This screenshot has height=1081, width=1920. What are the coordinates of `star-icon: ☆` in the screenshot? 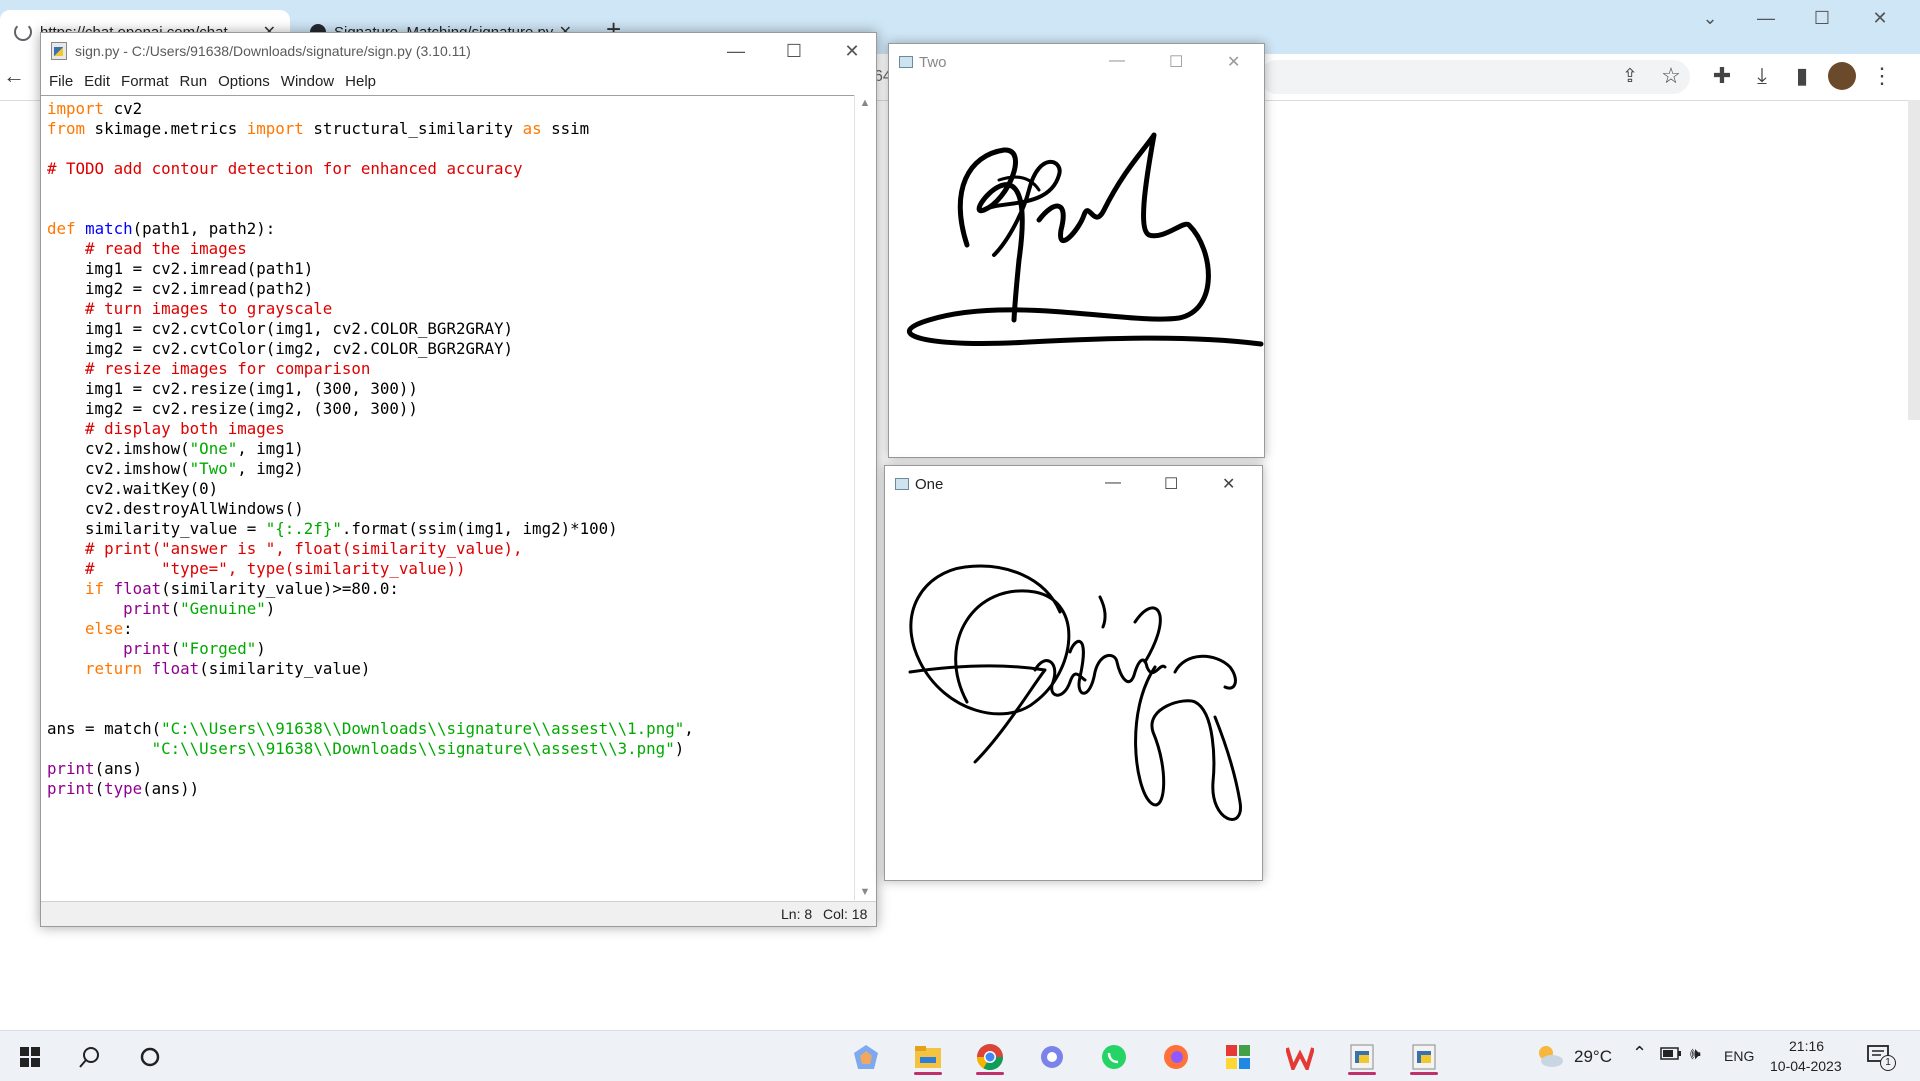 It's located at (1671, 76).